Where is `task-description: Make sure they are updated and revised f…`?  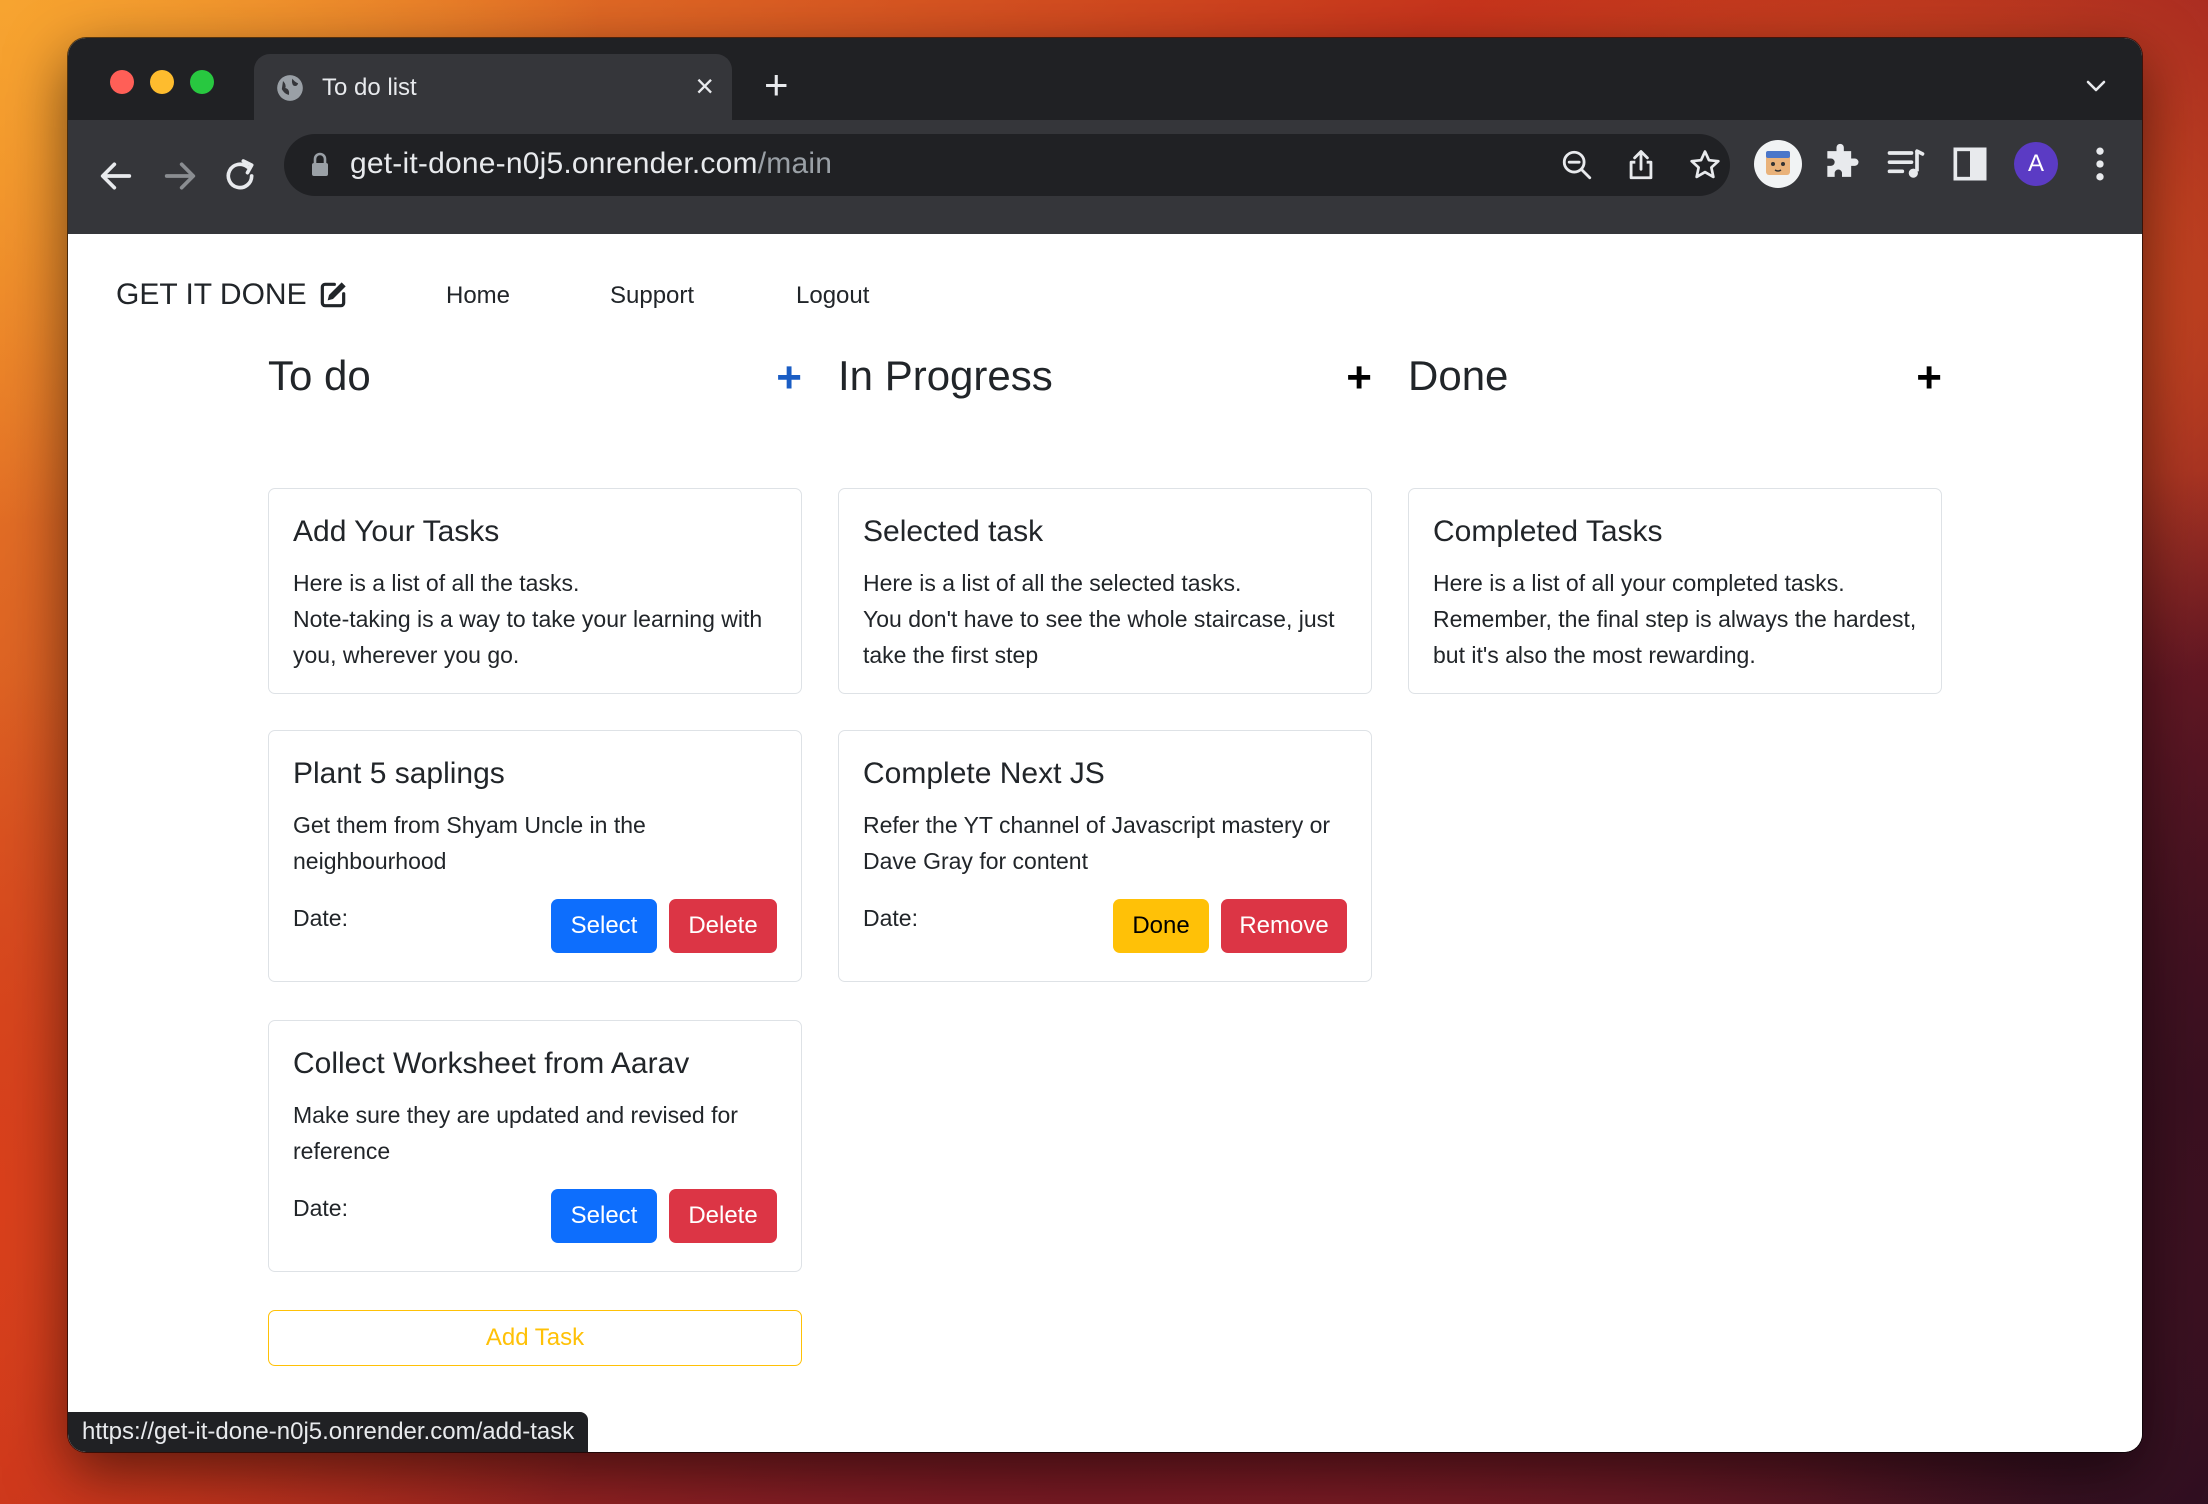 task-description: Make sure they are updated and revised f… is located at coordinates (515, 1133).